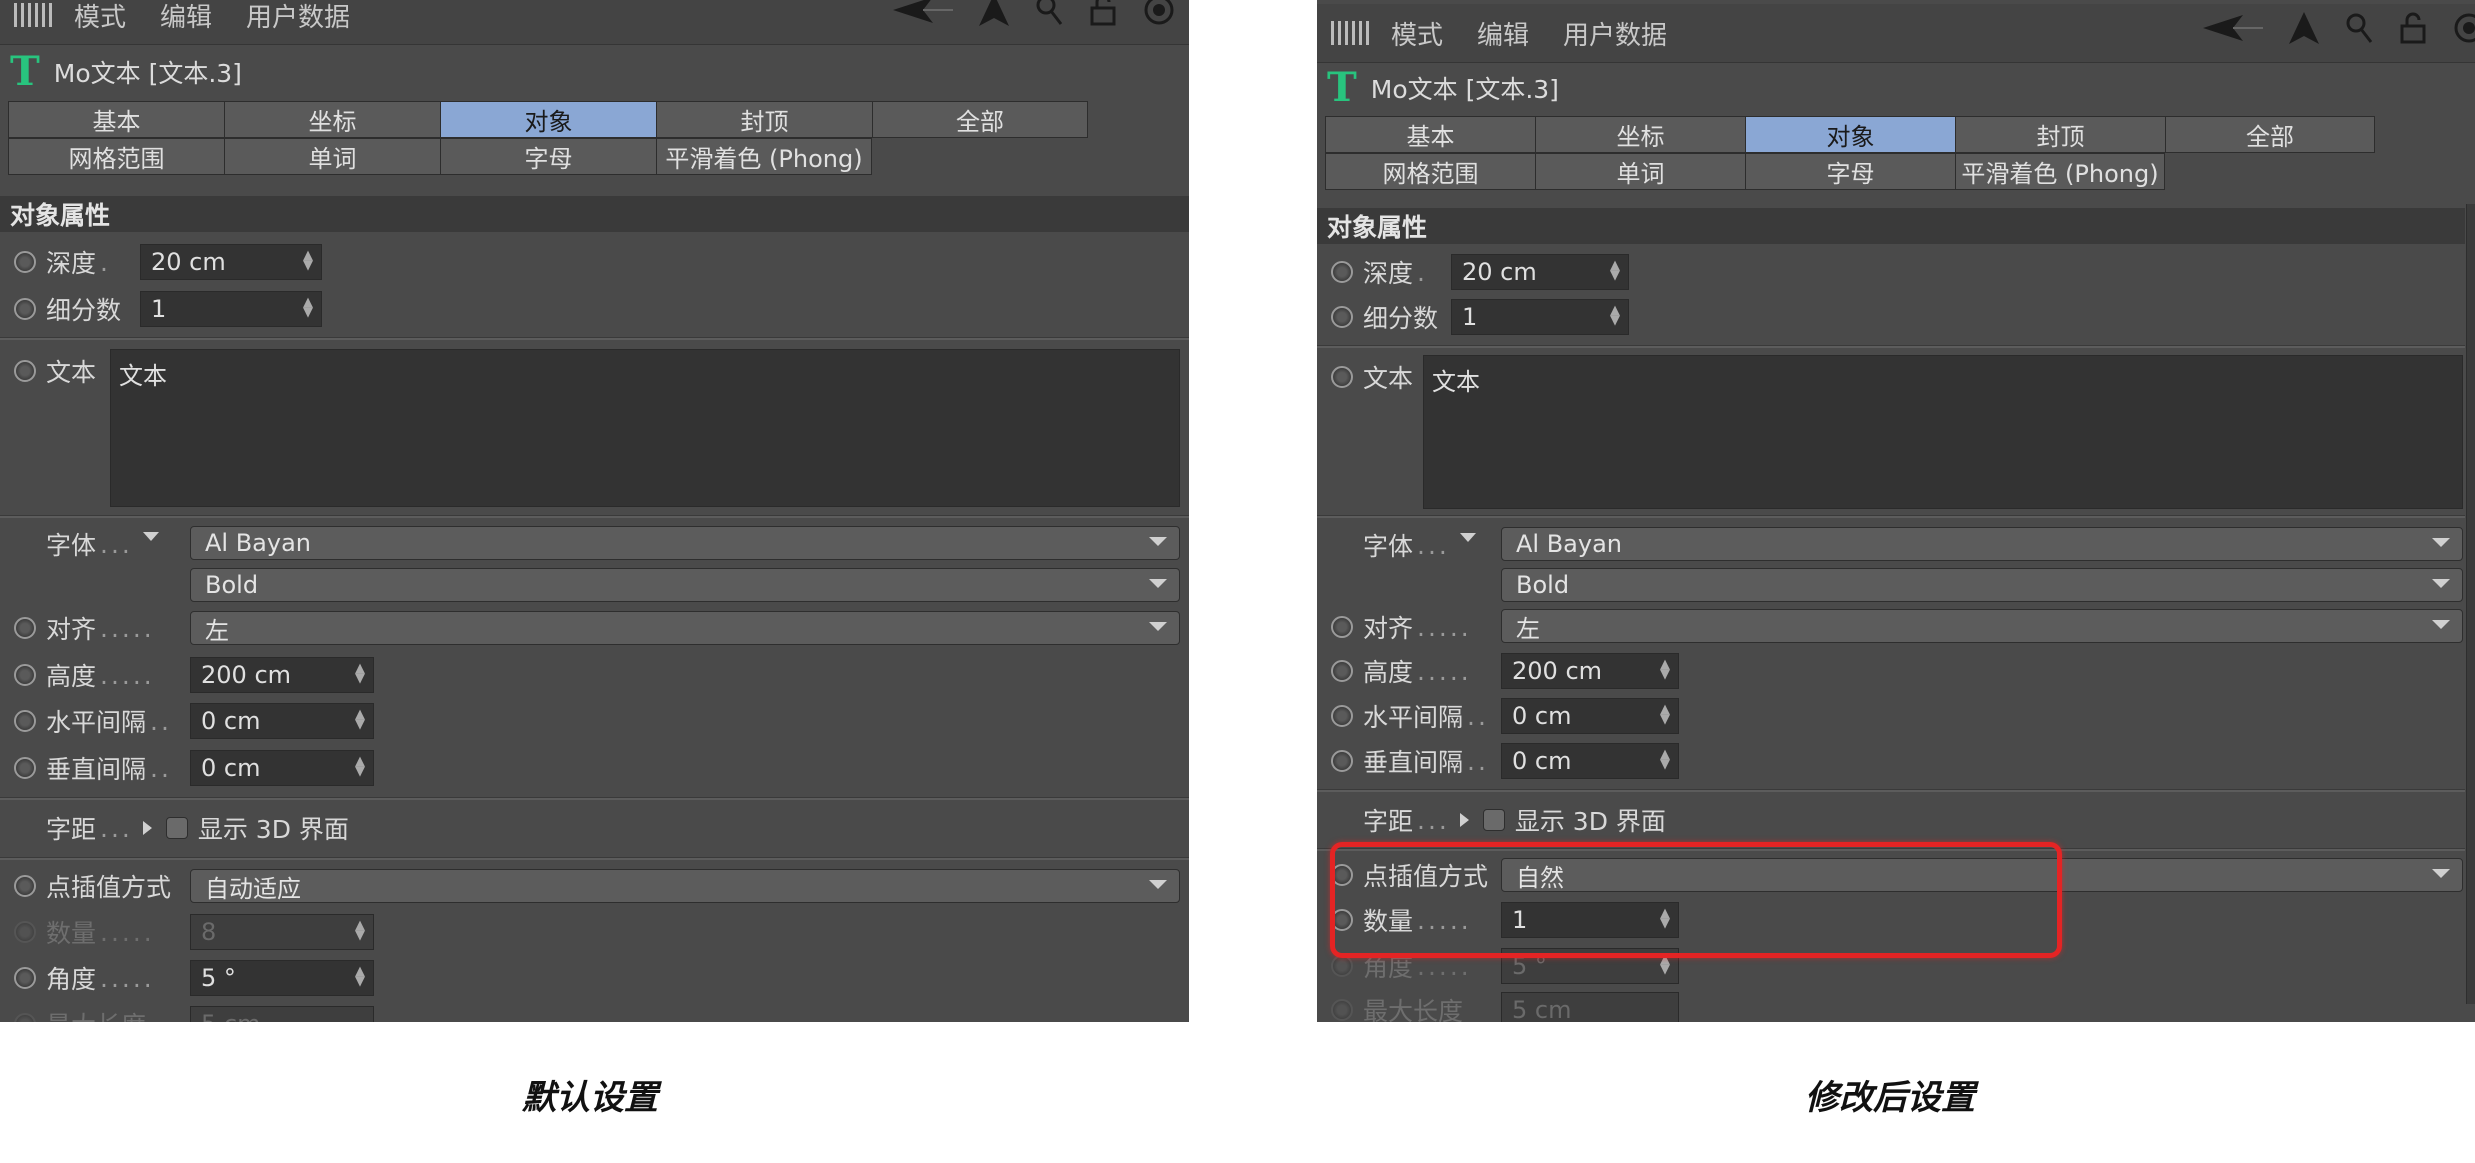 Image resolution: width=2475 pixels, height=1163 pixels. What do you see at coordinates (1696, 900) in the screenshot?
I see `highlight-box` at bounding box center [1696, 900].